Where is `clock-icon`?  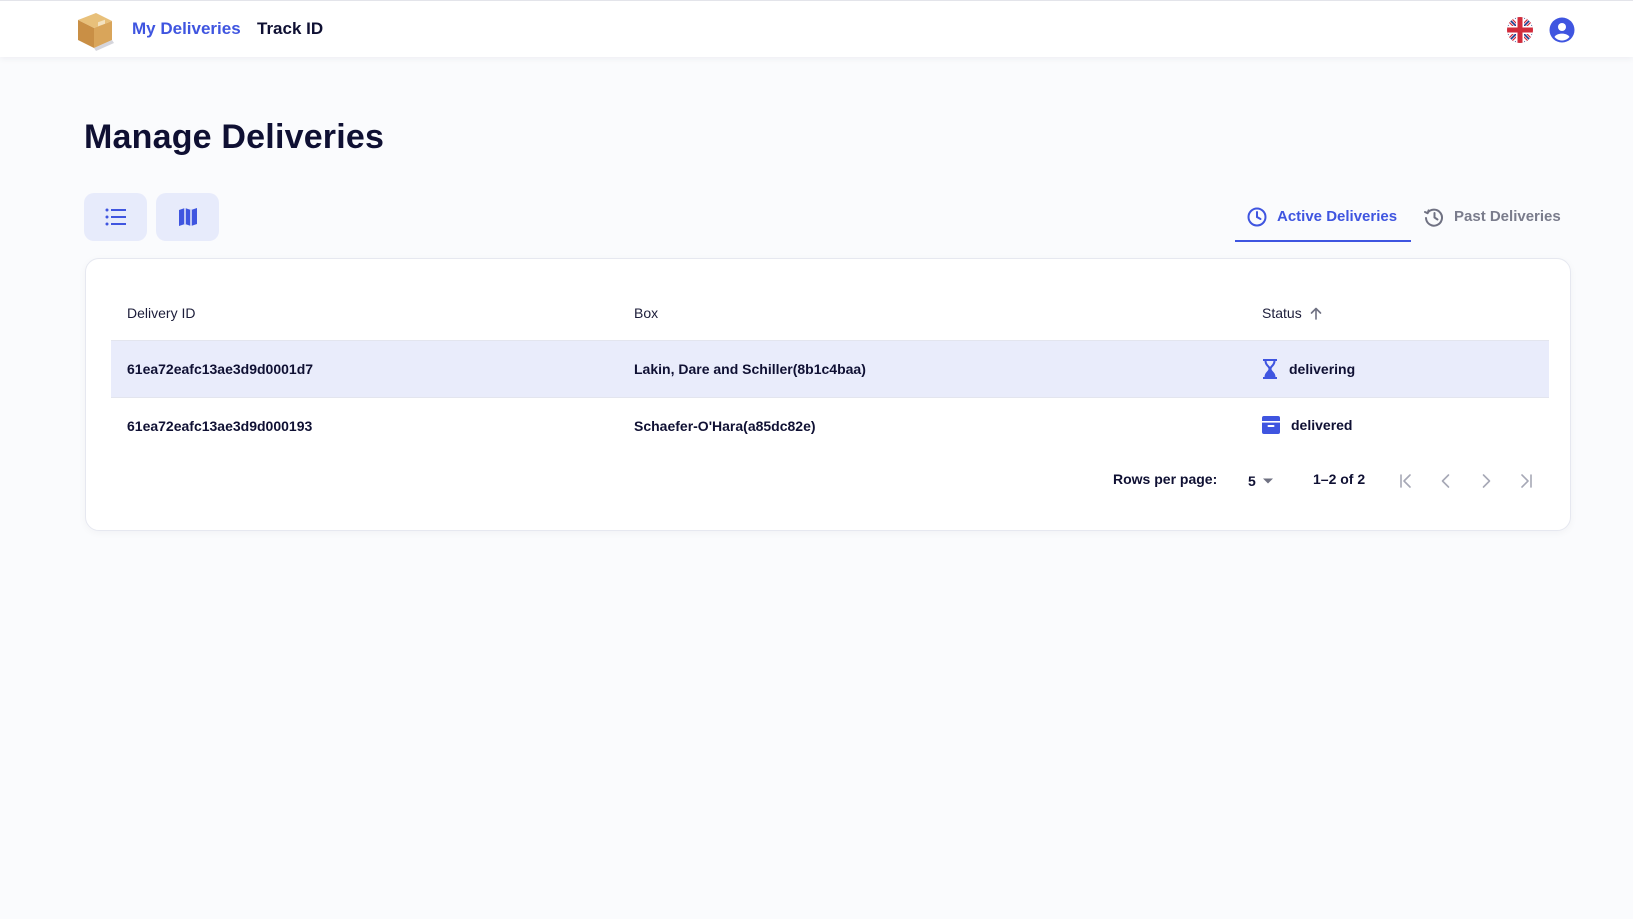
clock-icon is located at coordinates (1257, 217).